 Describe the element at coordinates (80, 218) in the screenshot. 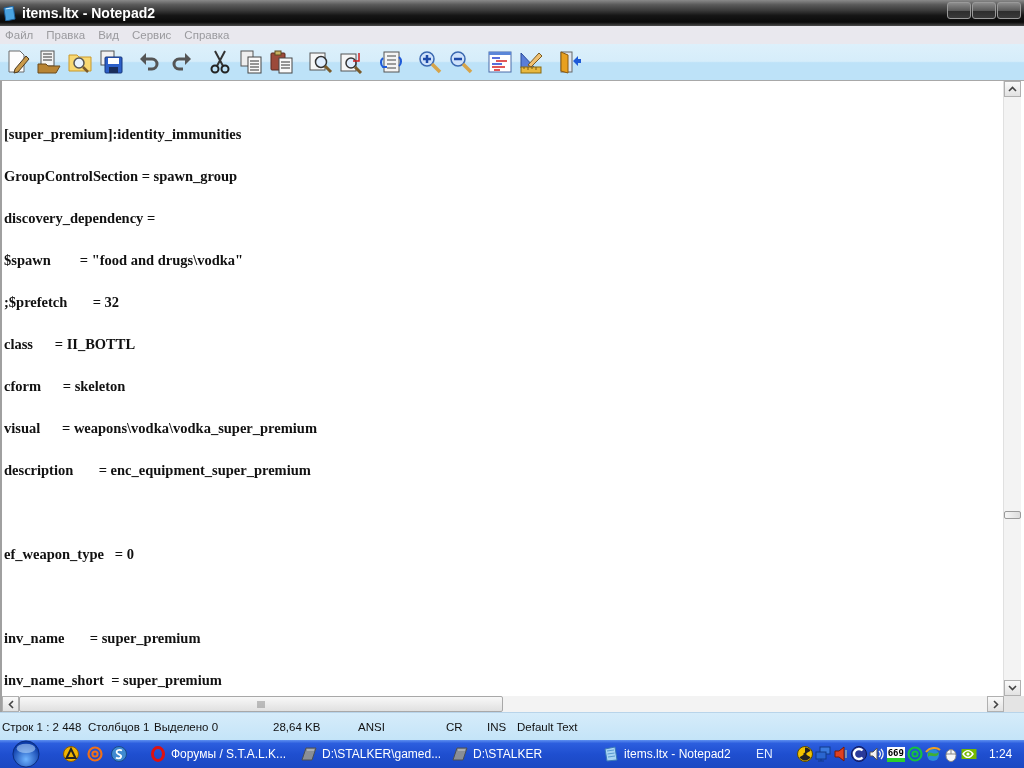

I see `code-line: discovery_dependency =` at that location.